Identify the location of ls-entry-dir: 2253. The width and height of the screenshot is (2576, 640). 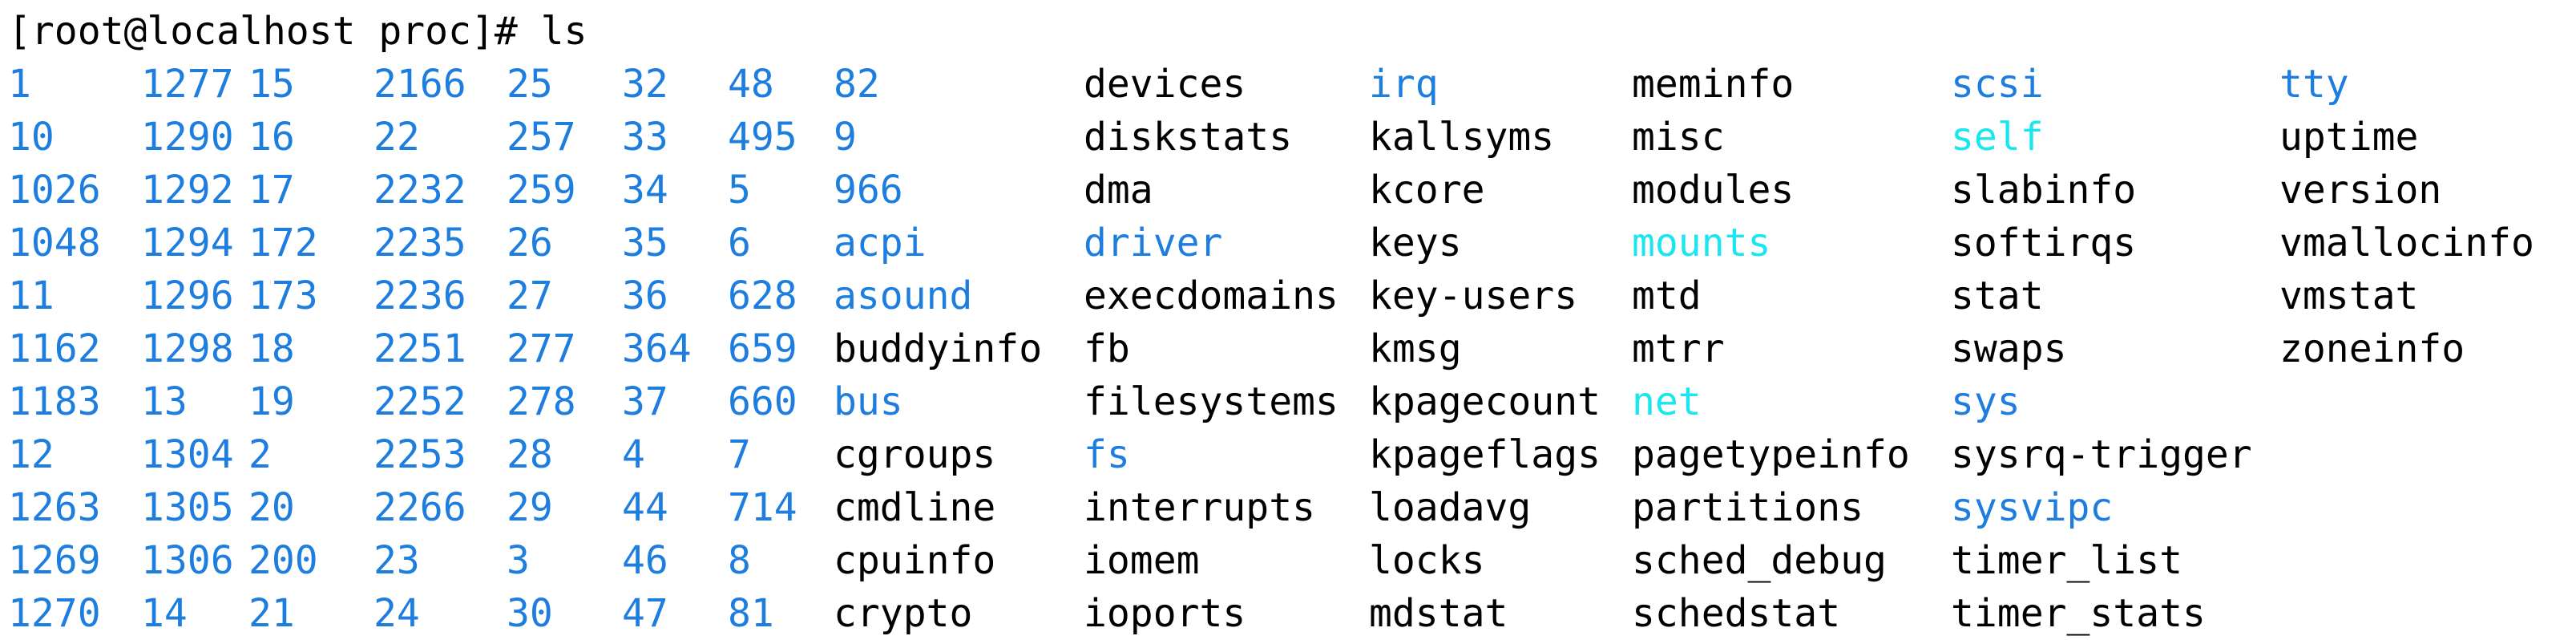
(420, 454).